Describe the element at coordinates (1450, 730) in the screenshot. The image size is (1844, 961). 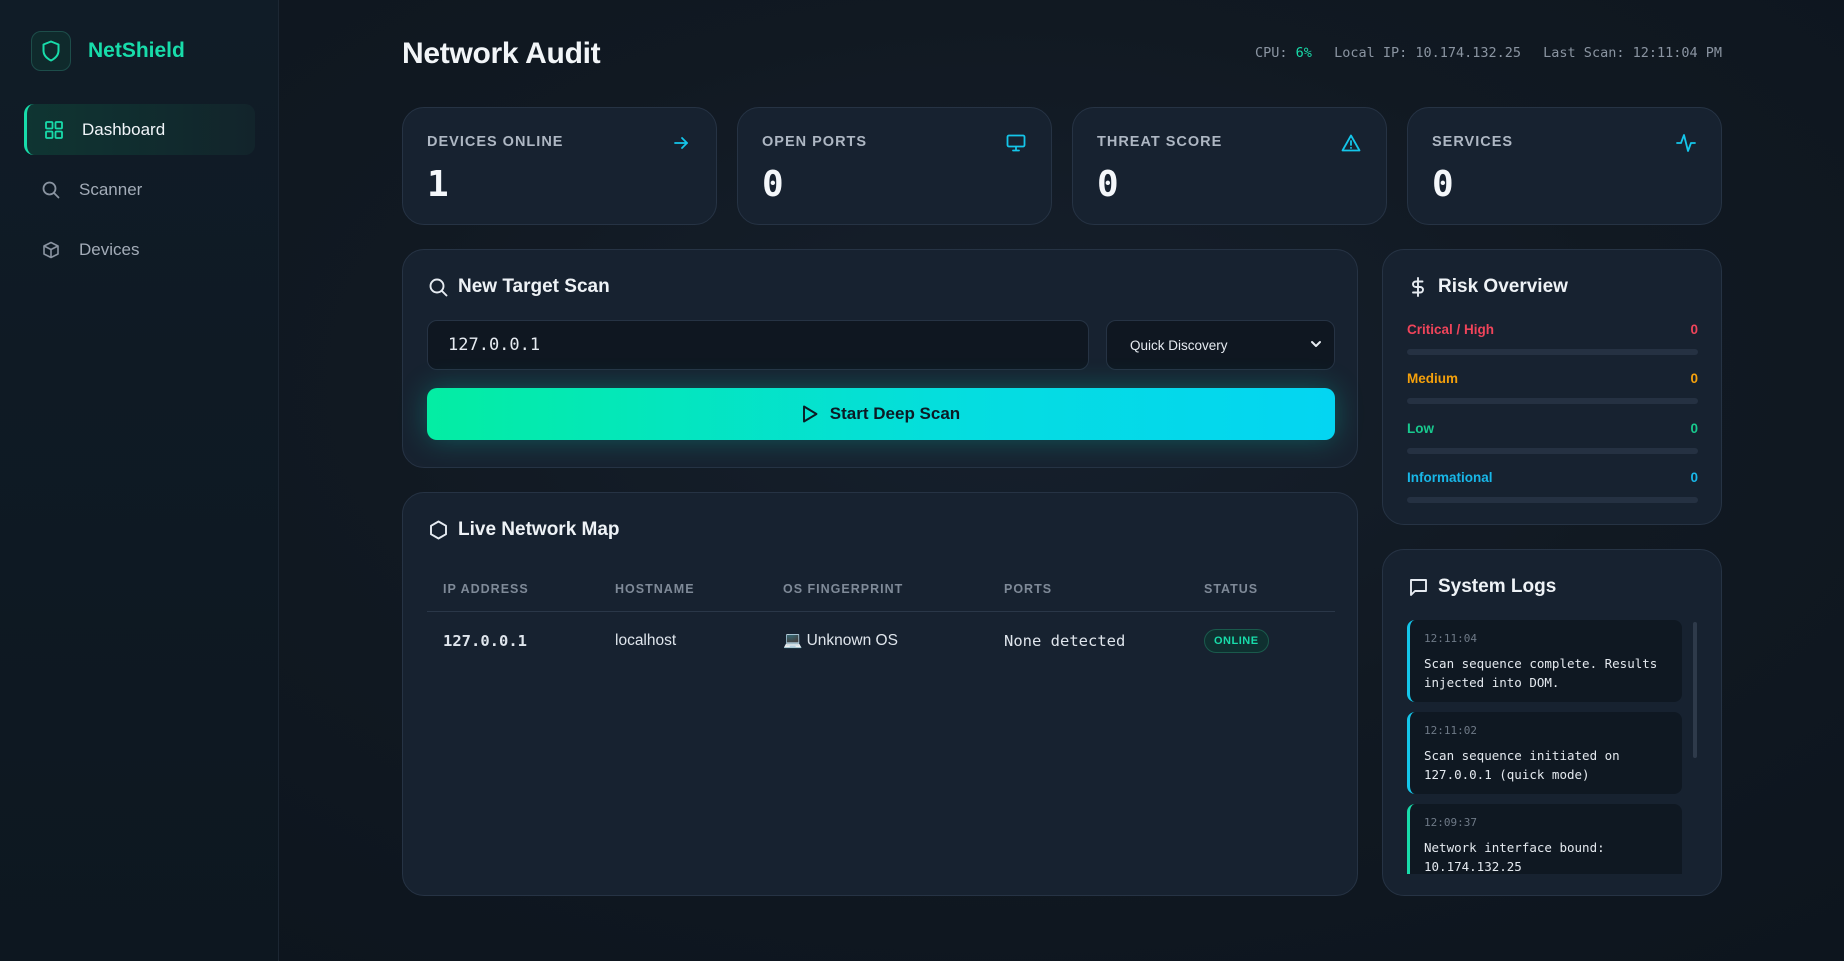
I see `log-time: 12:11:02` at that location.